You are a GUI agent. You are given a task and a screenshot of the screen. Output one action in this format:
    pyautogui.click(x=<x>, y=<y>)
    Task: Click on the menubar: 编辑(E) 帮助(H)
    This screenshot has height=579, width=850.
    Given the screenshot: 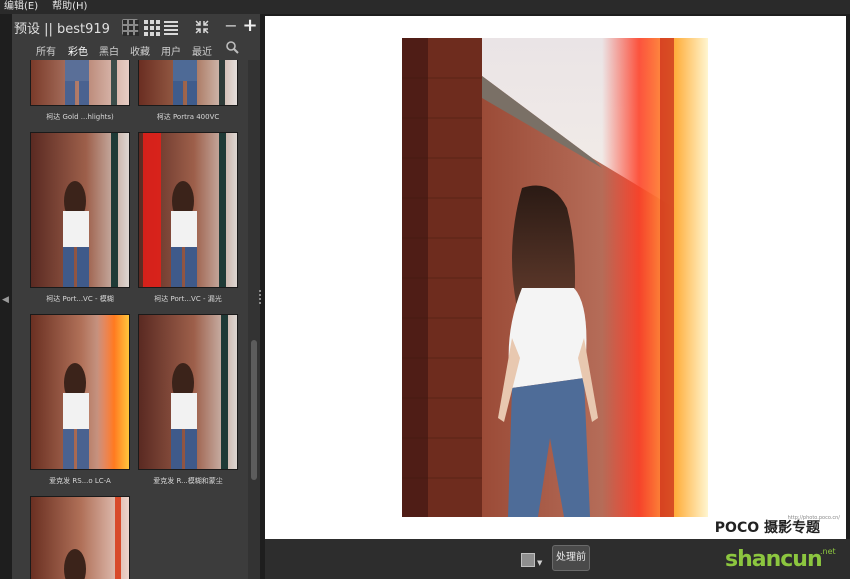 What is the action you would take?
    pyautogui.click(x=425, y=7)
    